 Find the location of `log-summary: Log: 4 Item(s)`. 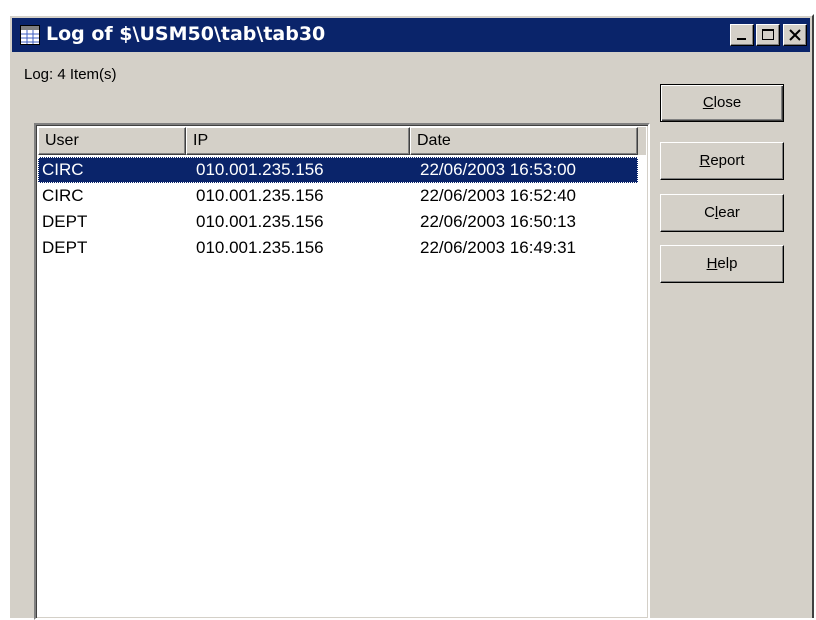

log-summary: Log: 4 Item(s) is located at coordinates (70, 74).